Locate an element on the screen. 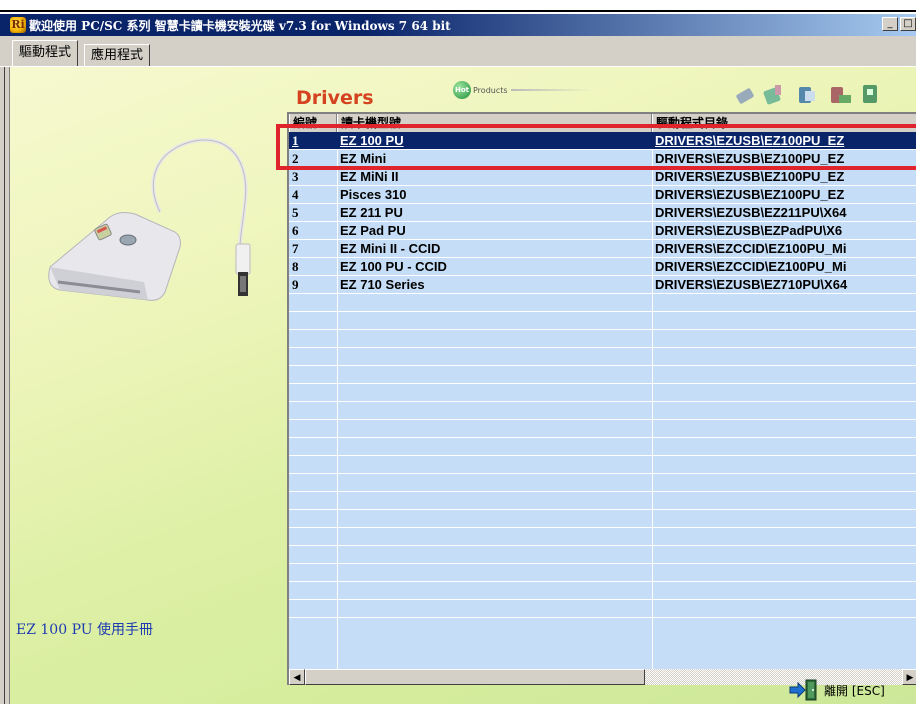 Image resolution: width=916 pixels, height=704 pixels. scroll-right-button: ▶ is located at coordinates (909, 677).